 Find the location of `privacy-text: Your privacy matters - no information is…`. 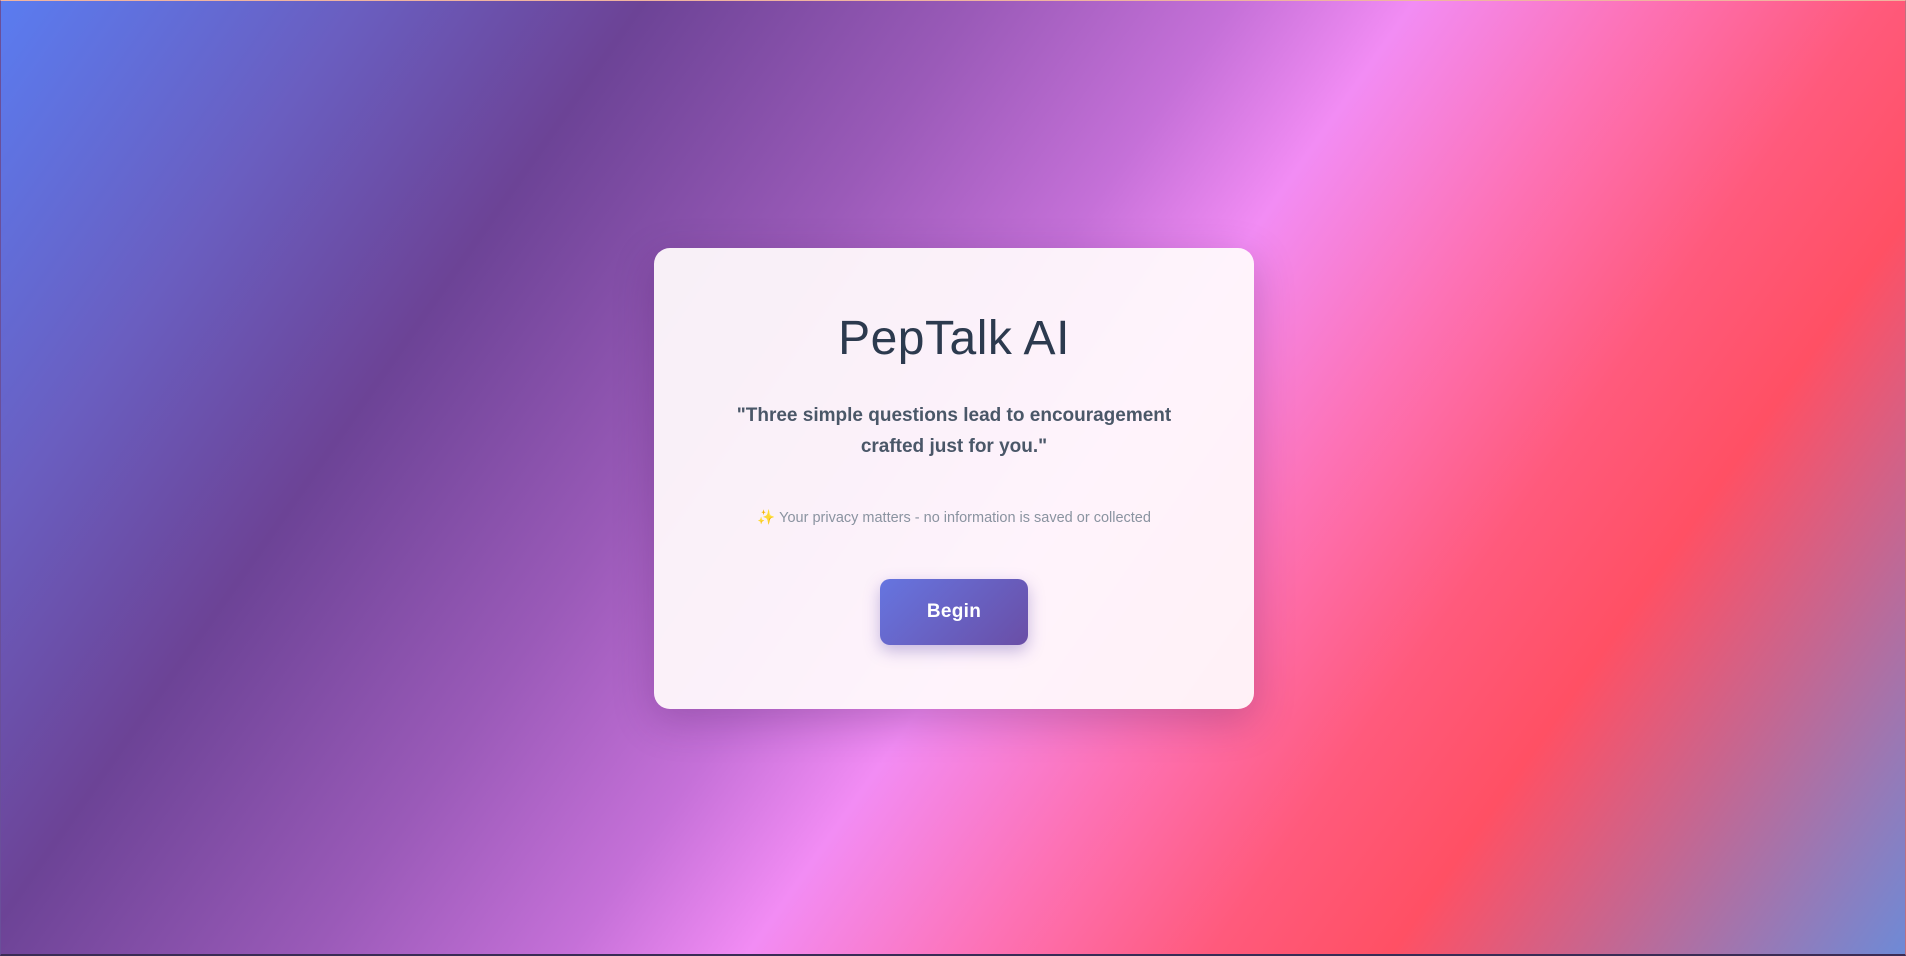

privacy-text: Your privacy matters - no information is… is located at coordinates (965, 518).